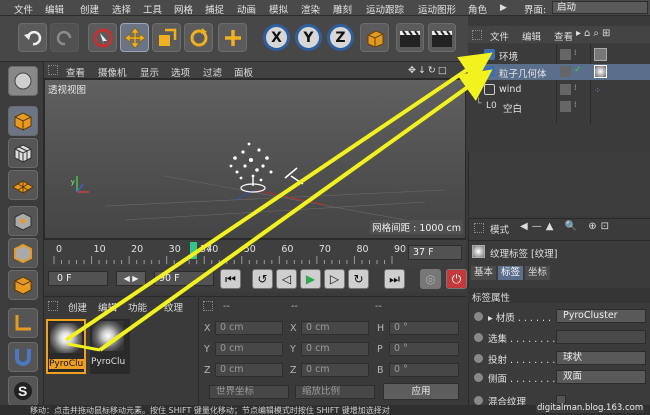  Describe the element at coordinates (374, 37) in the screenshot. I see `coordinate-system-button` at that location.